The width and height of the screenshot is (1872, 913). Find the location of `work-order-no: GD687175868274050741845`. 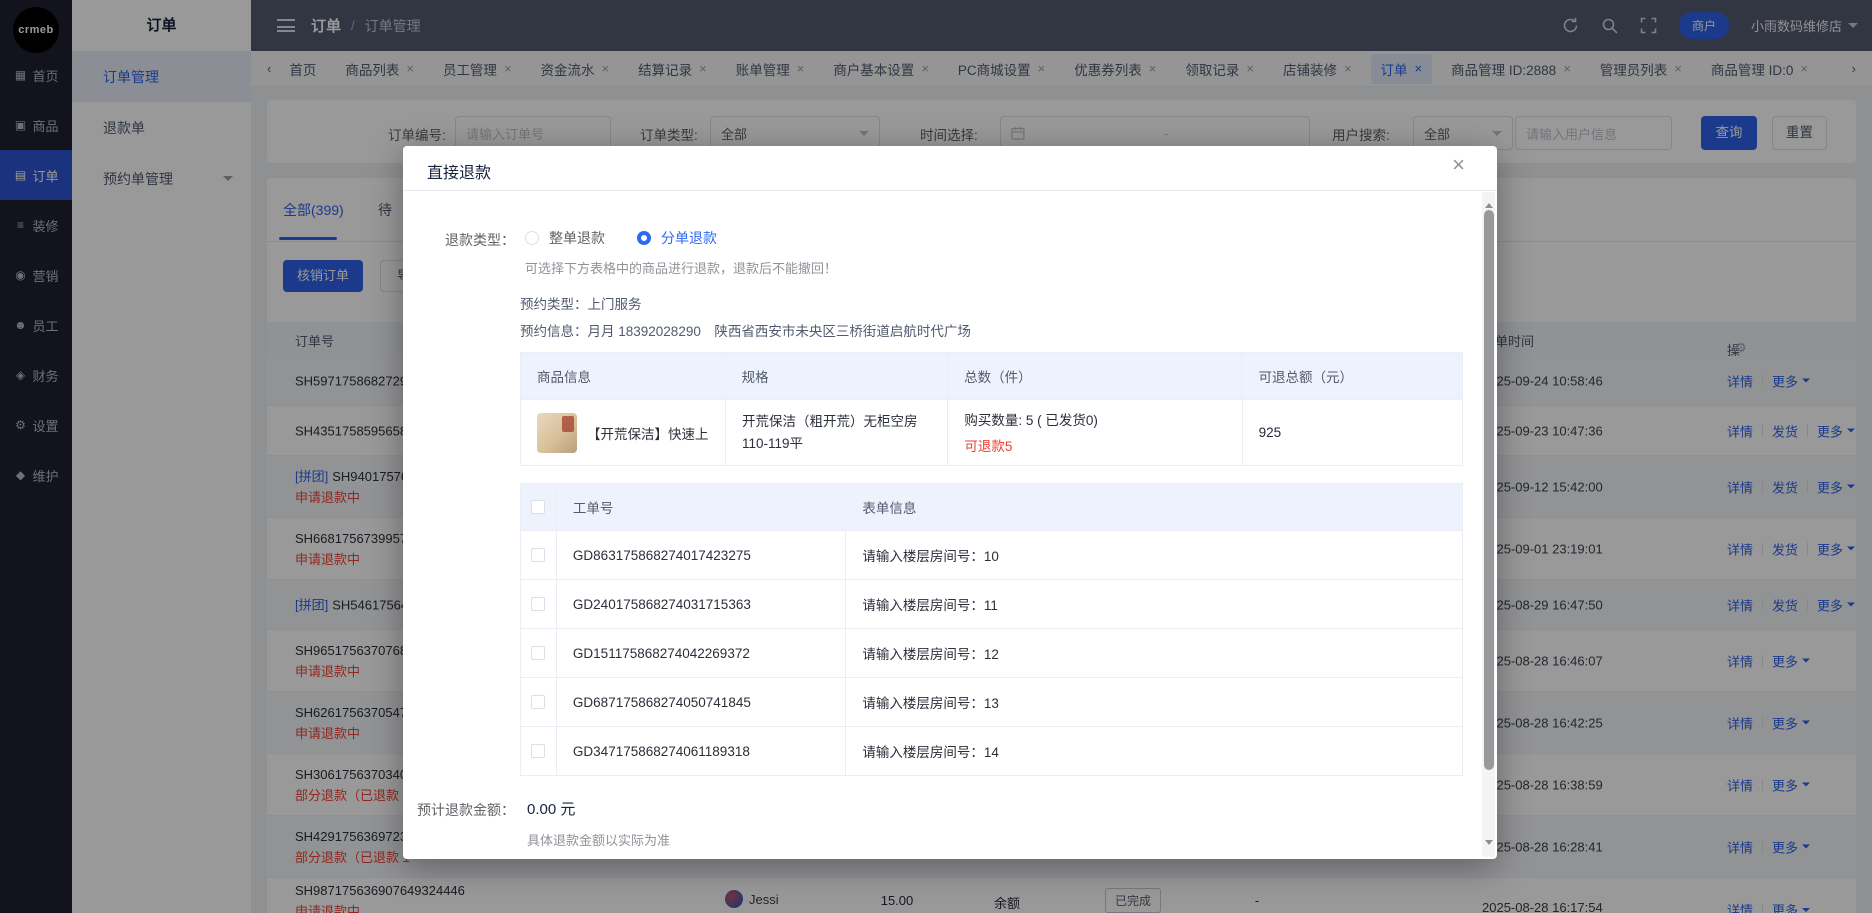

work-order-no: GD687175868274050741845 is located at coordinates (661, 702).